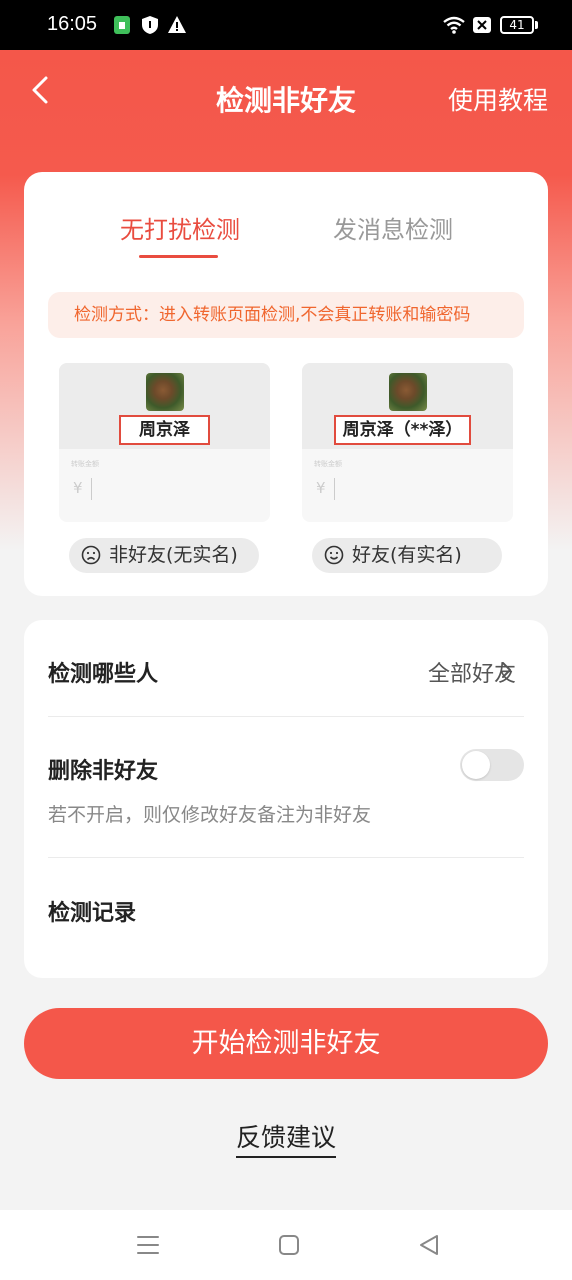 Image resolution: width=572 pixels, height=1280 pixels. Describe the element at coordinates (148, 1245) in the screenshot. I see `menu-icon` at that location.